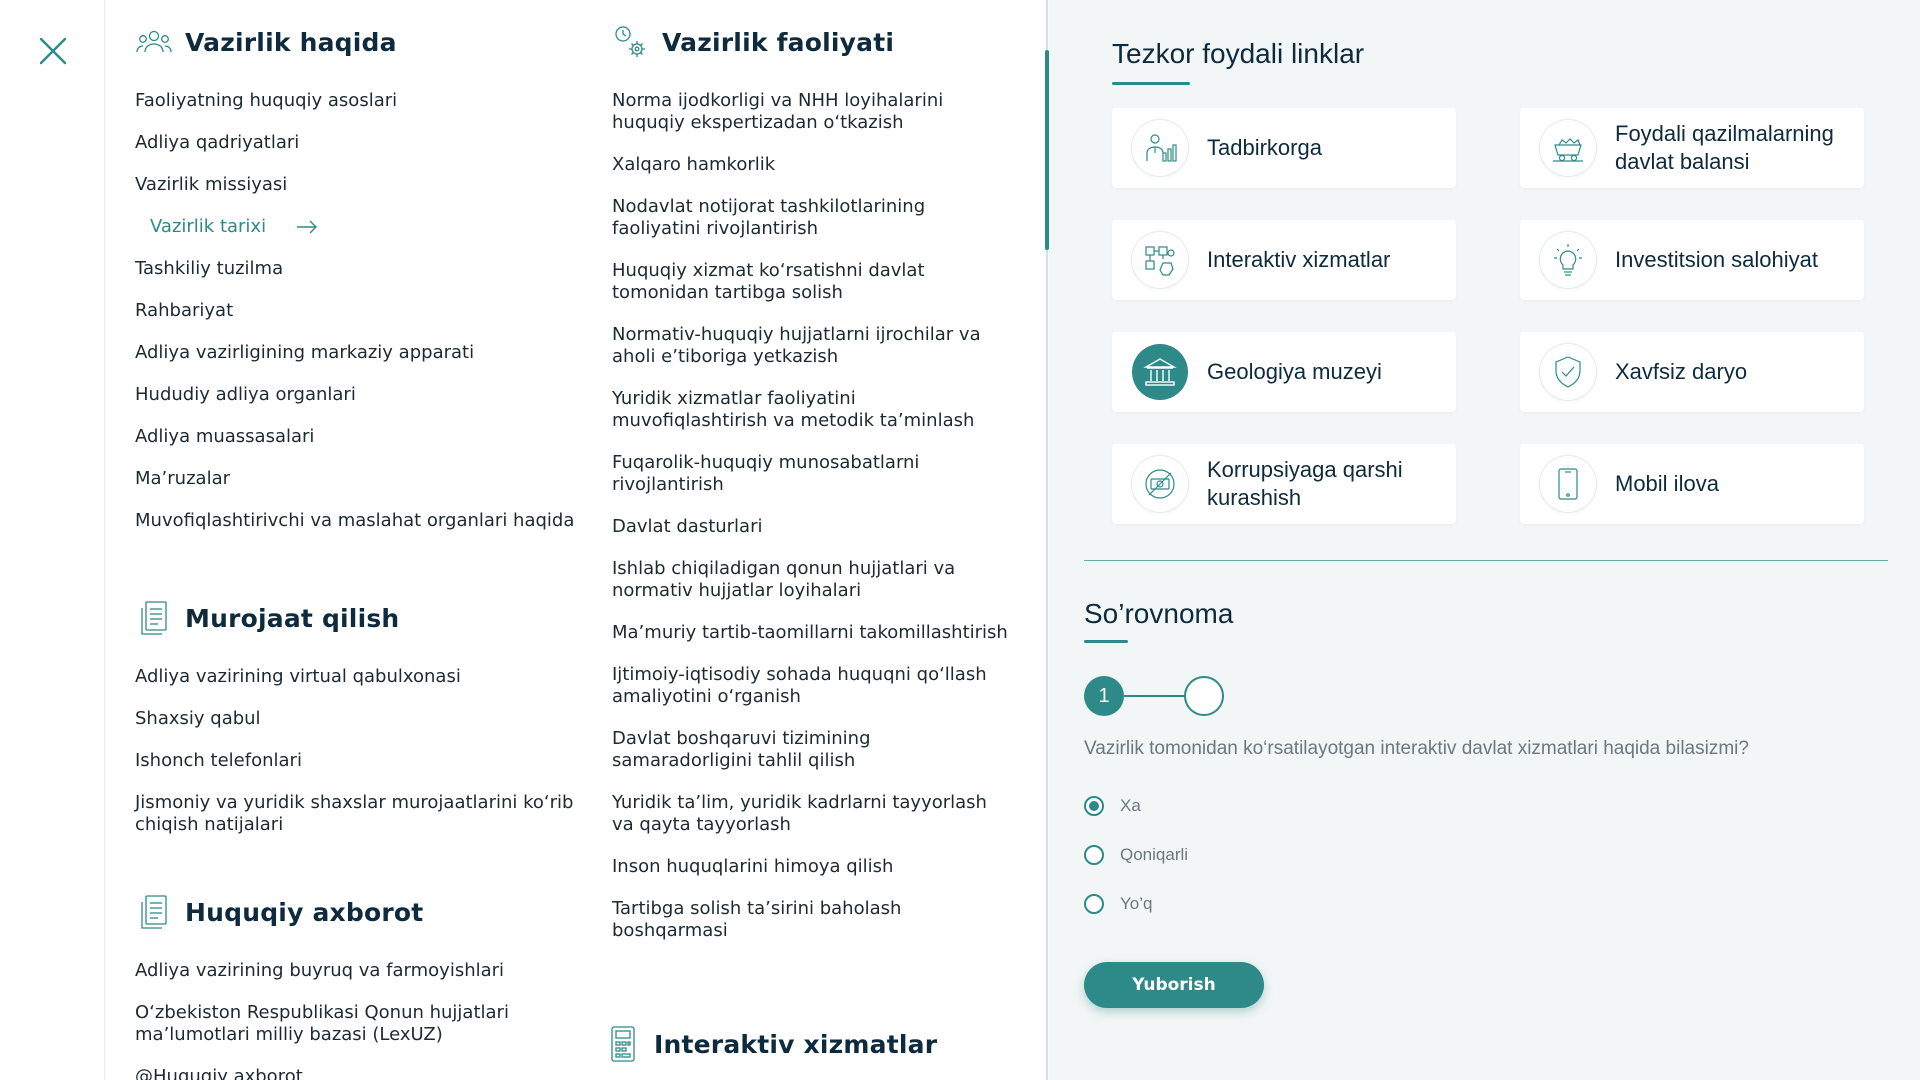  I want to click on section-title-interactive: Interaktiv xizmatlar, so click(796, 1044).